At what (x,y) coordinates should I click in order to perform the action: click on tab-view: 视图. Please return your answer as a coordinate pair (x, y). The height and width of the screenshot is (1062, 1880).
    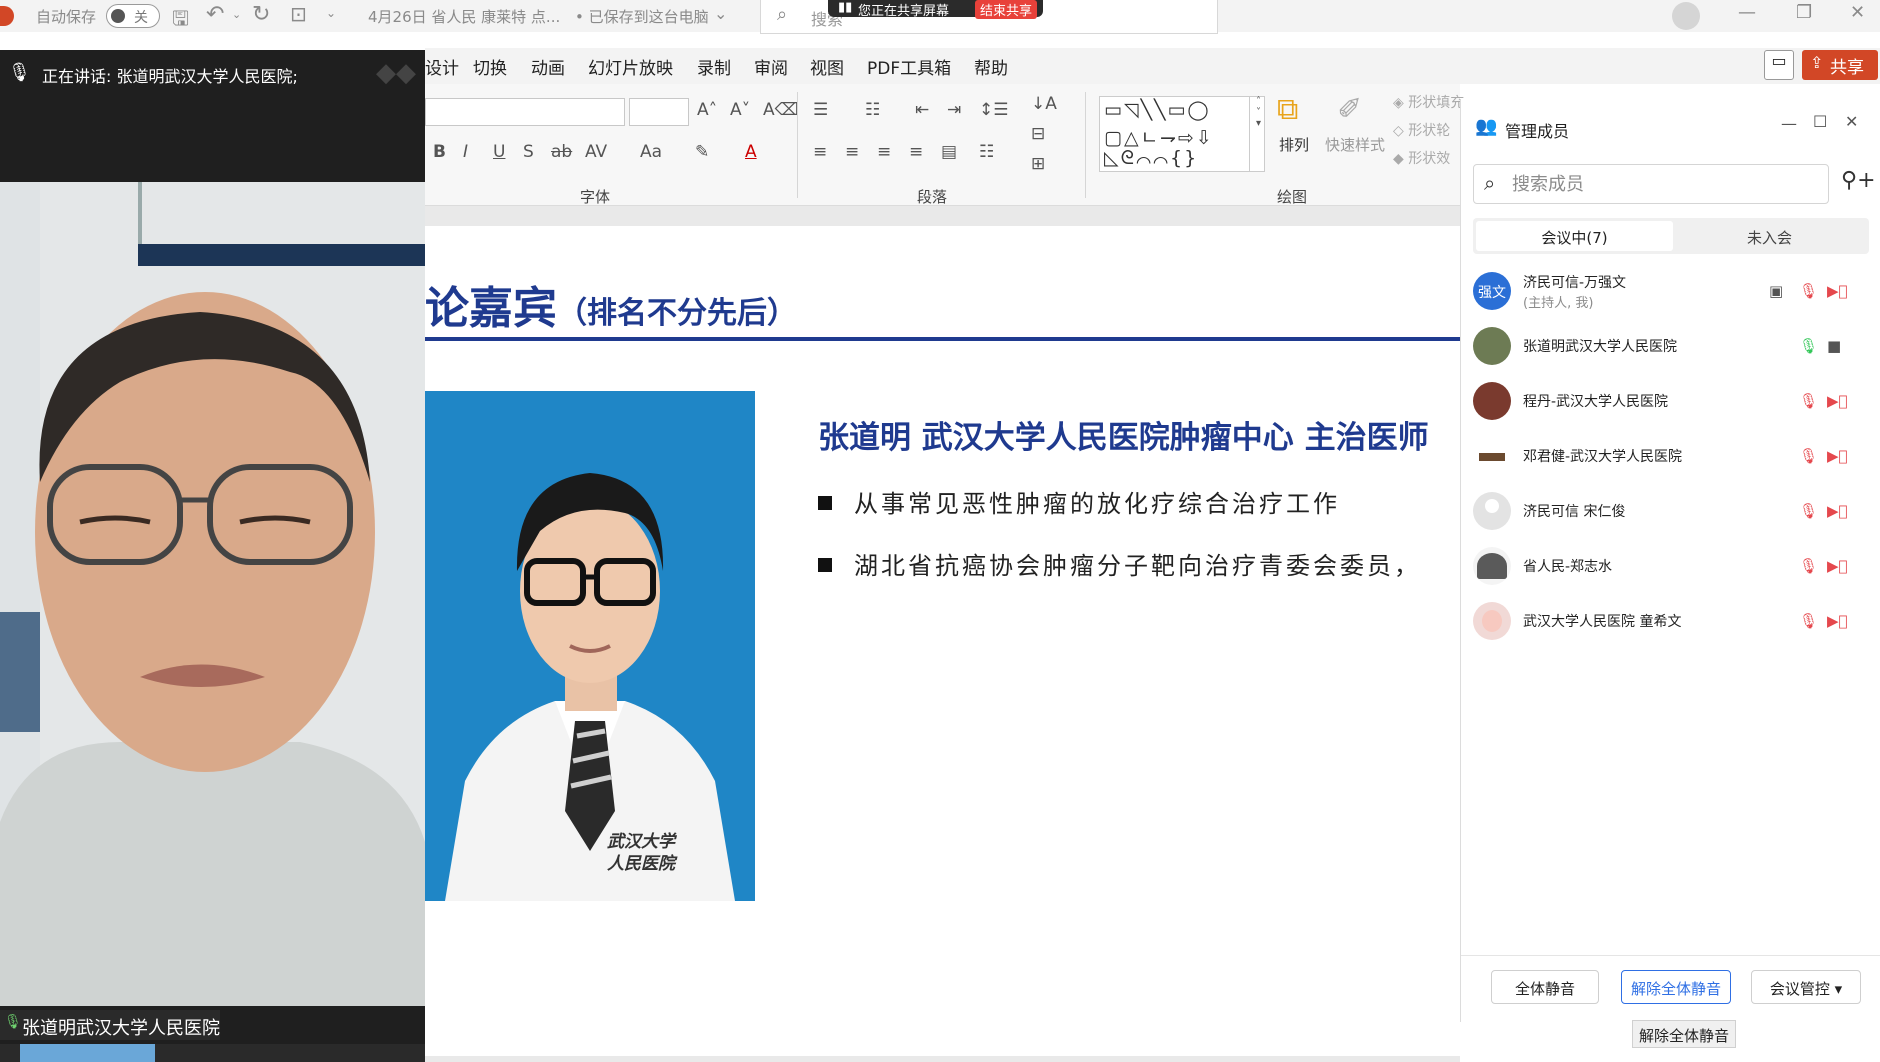
    Looking at the image, I should click on (827, 66).